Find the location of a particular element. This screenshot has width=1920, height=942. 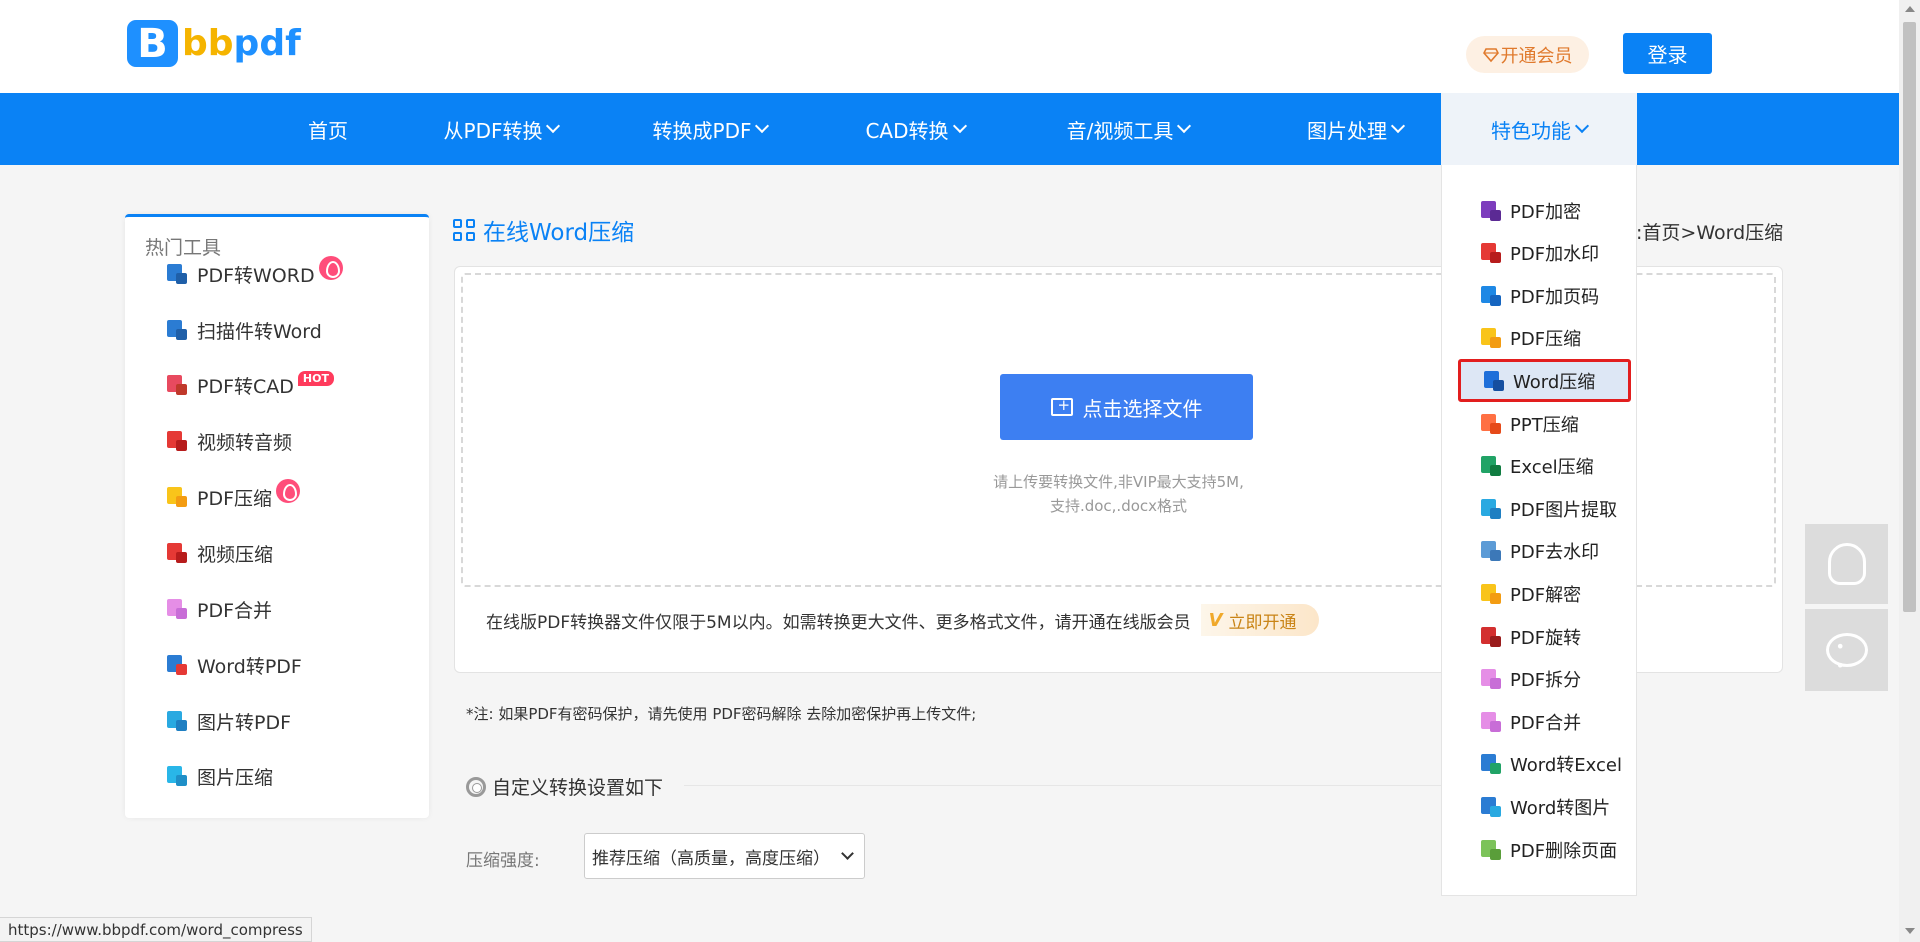

sidebar-tool-label: 视频压缩 is located at coordinates (235, 554).